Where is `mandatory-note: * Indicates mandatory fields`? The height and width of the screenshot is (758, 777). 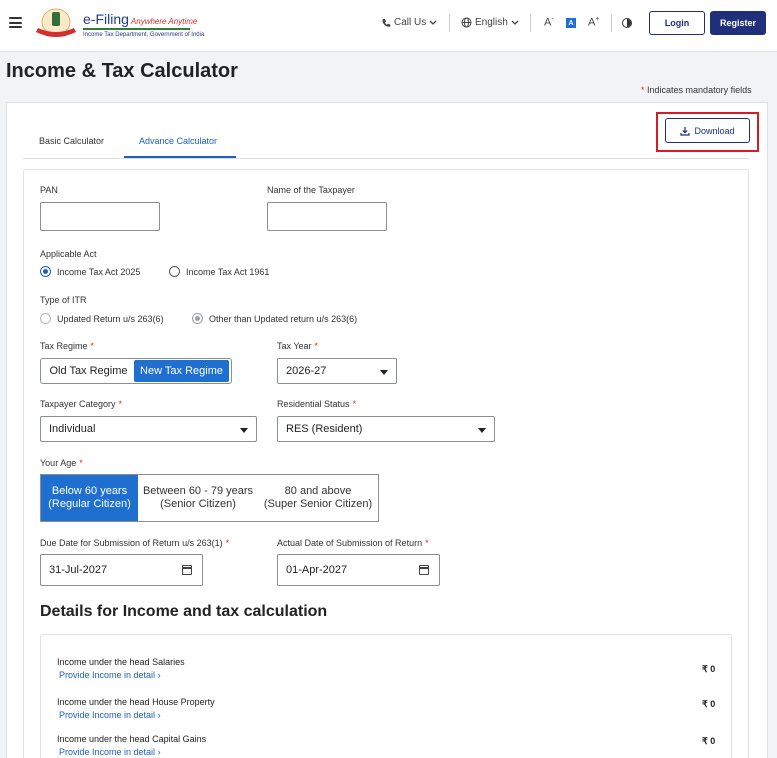 mandatory-note: * Indicates mandatory fields is located at coordinates (696, 90).